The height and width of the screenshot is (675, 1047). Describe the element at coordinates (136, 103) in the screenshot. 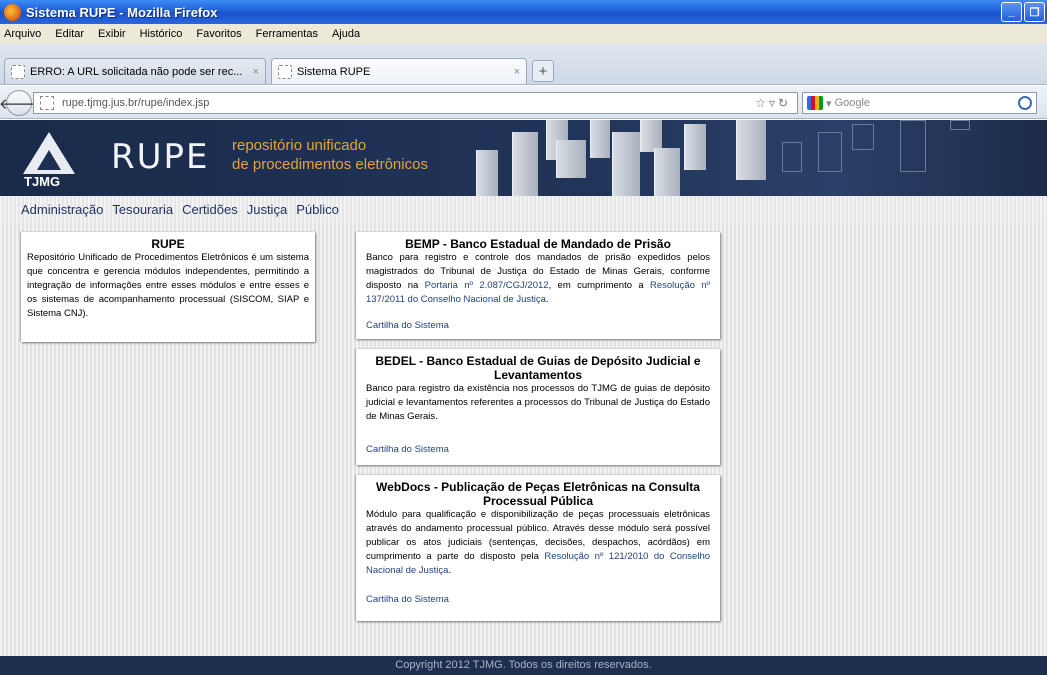

I see `url-text: rupe.tjmg.jus.br/rupe/index.jsp` at that location.